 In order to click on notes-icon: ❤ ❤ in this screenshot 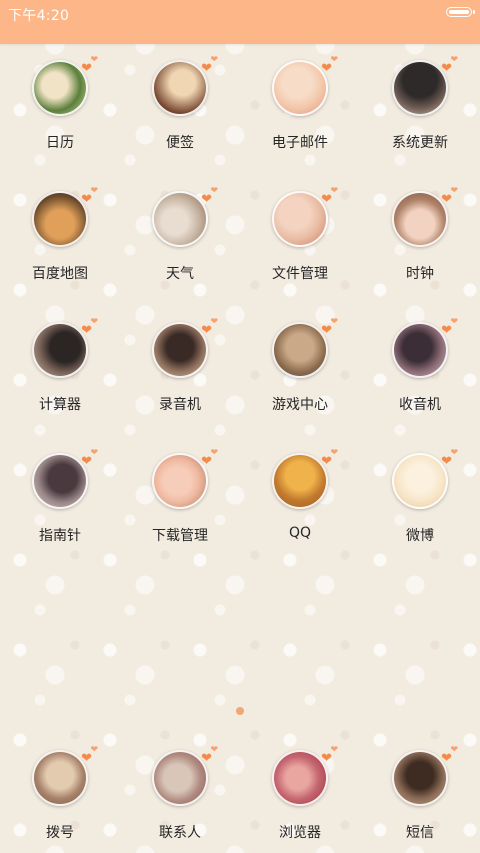, I will do `click(185, 86)`.